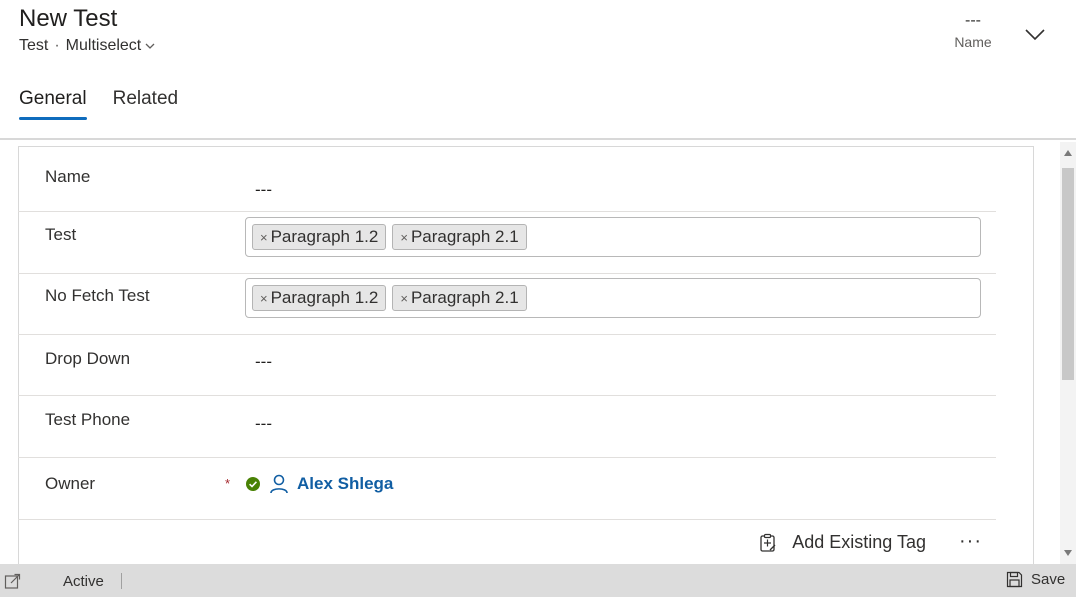  What do you see at coordinates (13, 581) in the screenshot?
I see `open-in-new-window-icon` at bounding box center [13, 581].